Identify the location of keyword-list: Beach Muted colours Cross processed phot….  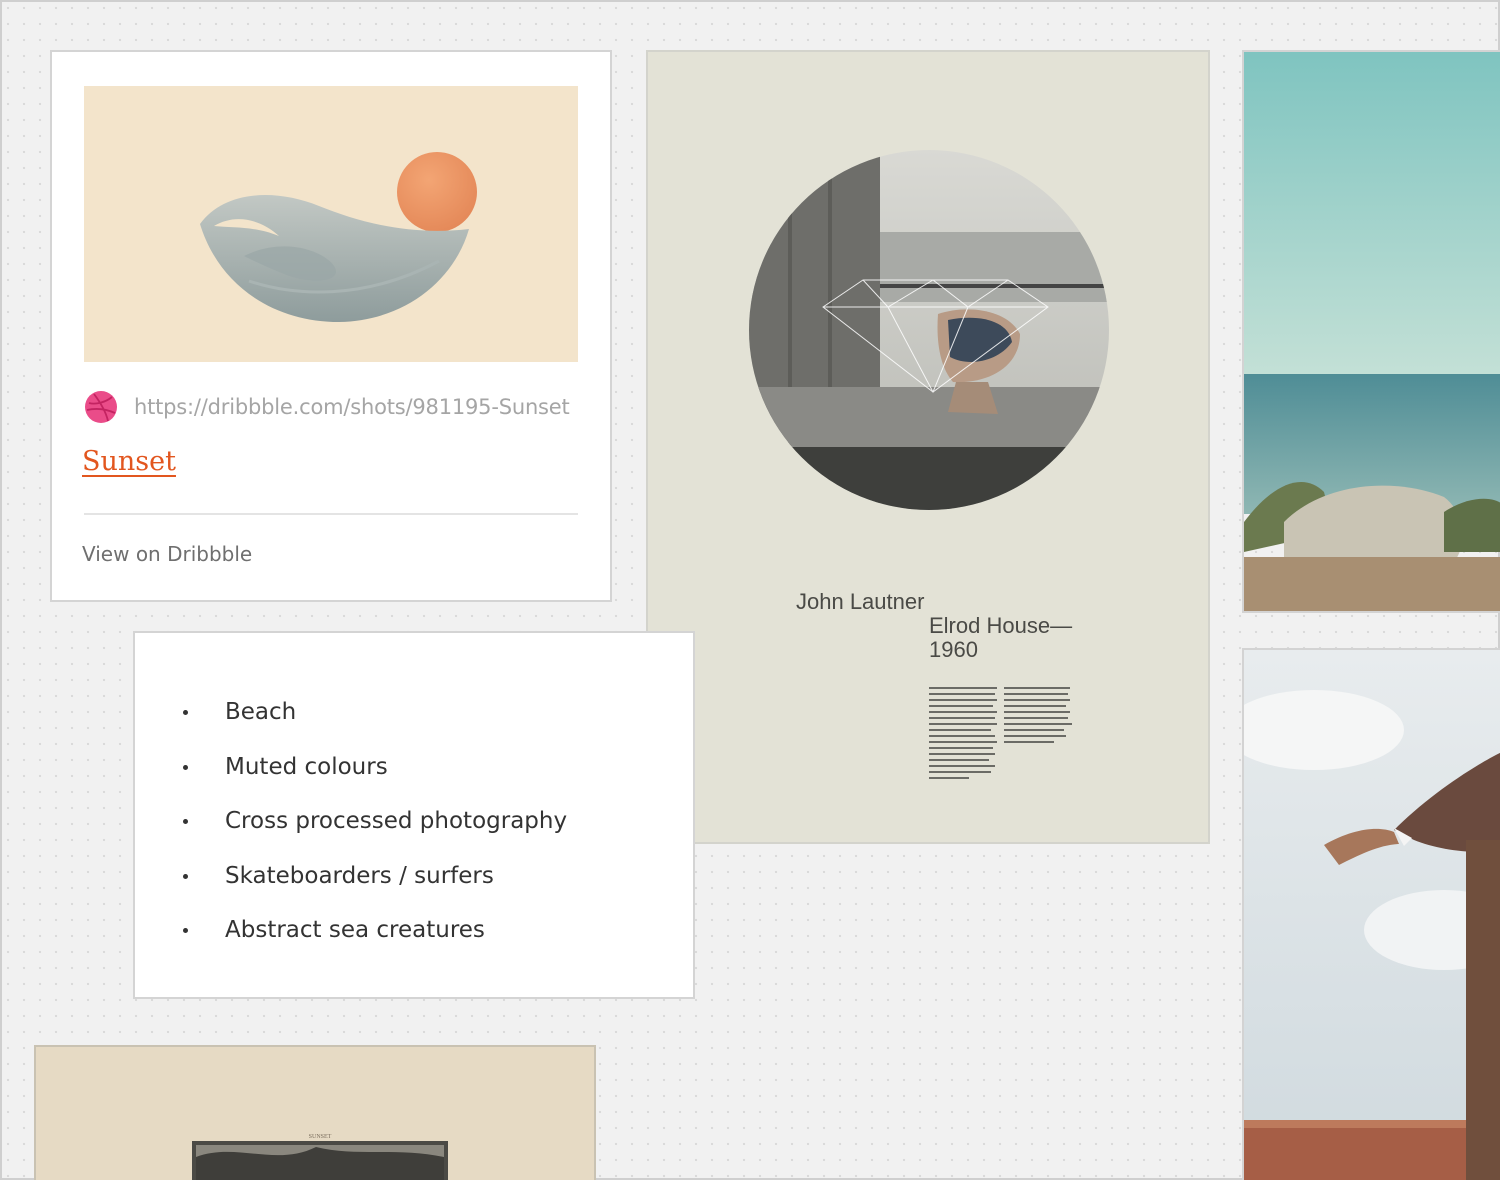
(414, 831).